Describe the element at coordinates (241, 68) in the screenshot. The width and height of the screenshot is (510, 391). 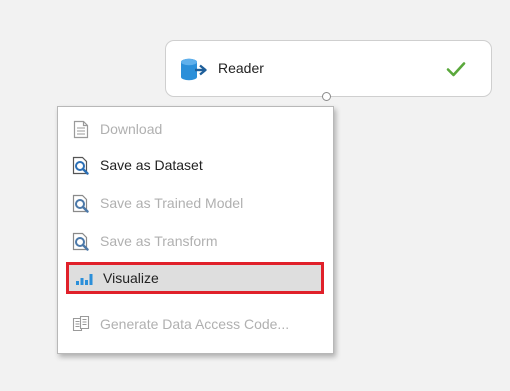
I see `module-title: Reader` at that location.